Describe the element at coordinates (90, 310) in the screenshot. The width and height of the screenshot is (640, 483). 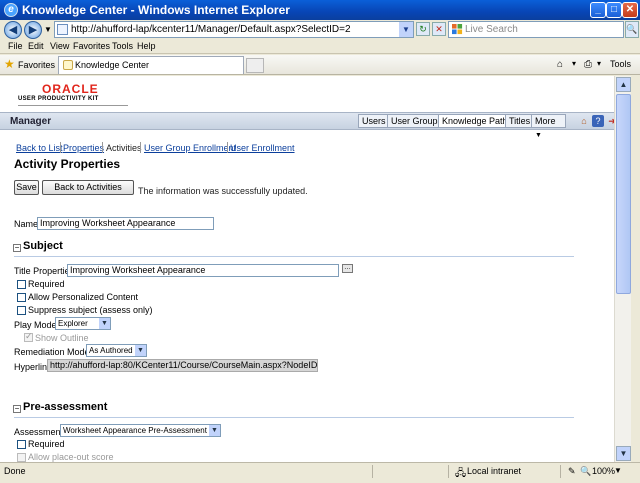
I see `suppress-subject-label: Suppress subject (assess only)` at that location.